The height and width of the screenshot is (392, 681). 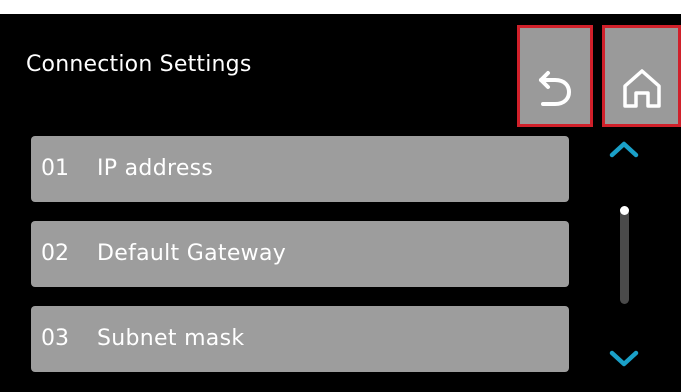 I want to click on back-button, so click(x=555, y=76).